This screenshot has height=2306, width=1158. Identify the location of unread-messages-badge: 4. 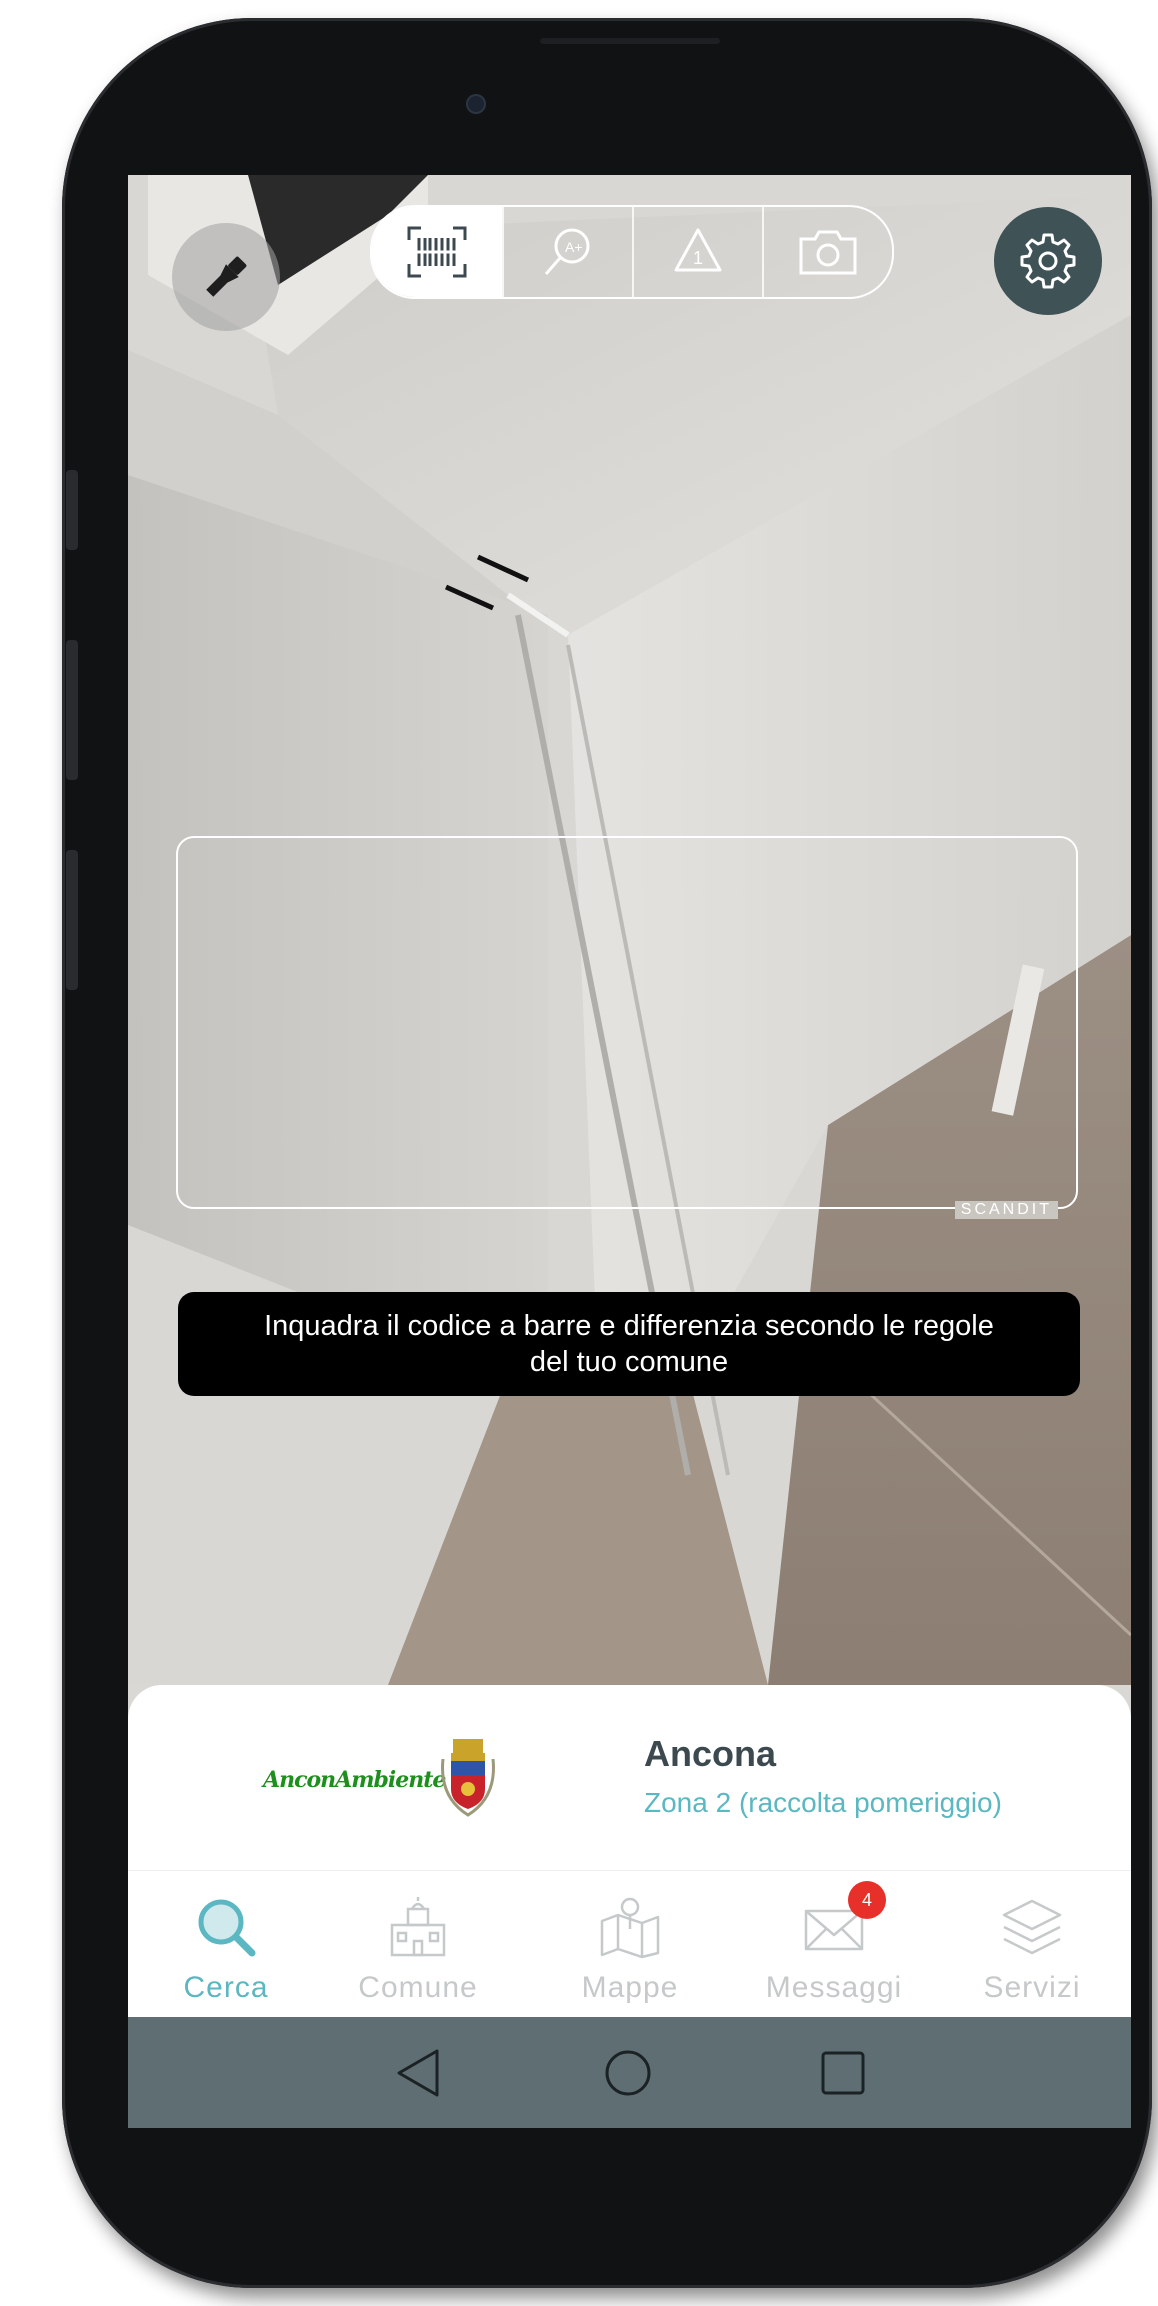
(867, 1900).